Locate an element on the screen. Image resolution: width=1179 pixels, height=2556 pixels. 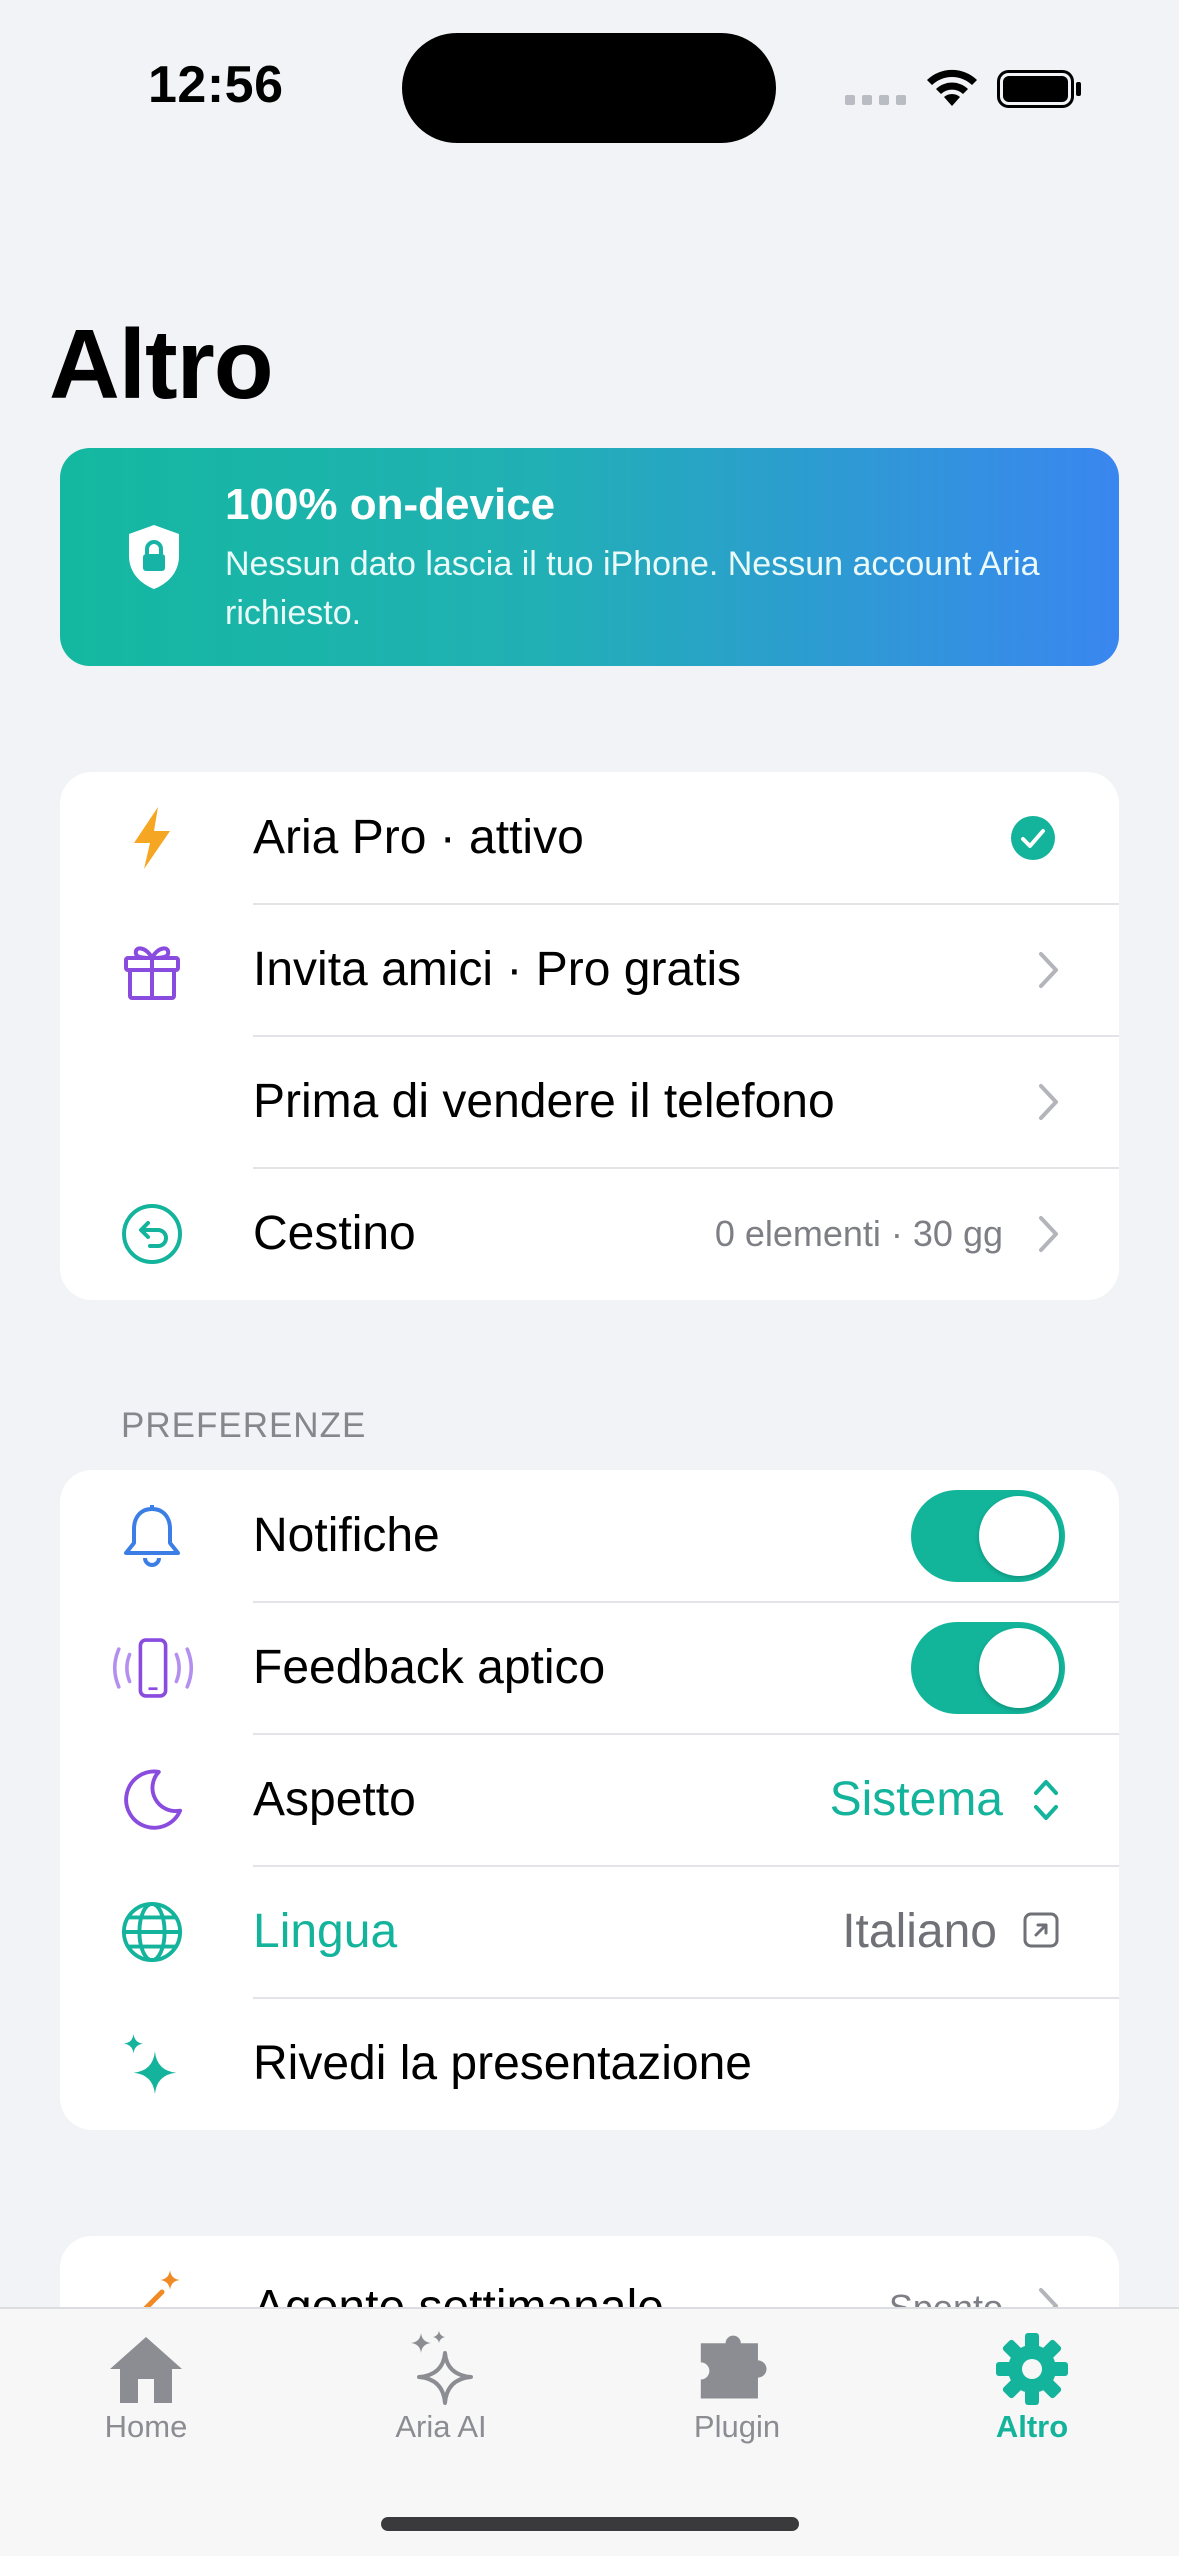
invite-friends-label: Invita amici · Pro gratis is located at coordinates (497, 969).